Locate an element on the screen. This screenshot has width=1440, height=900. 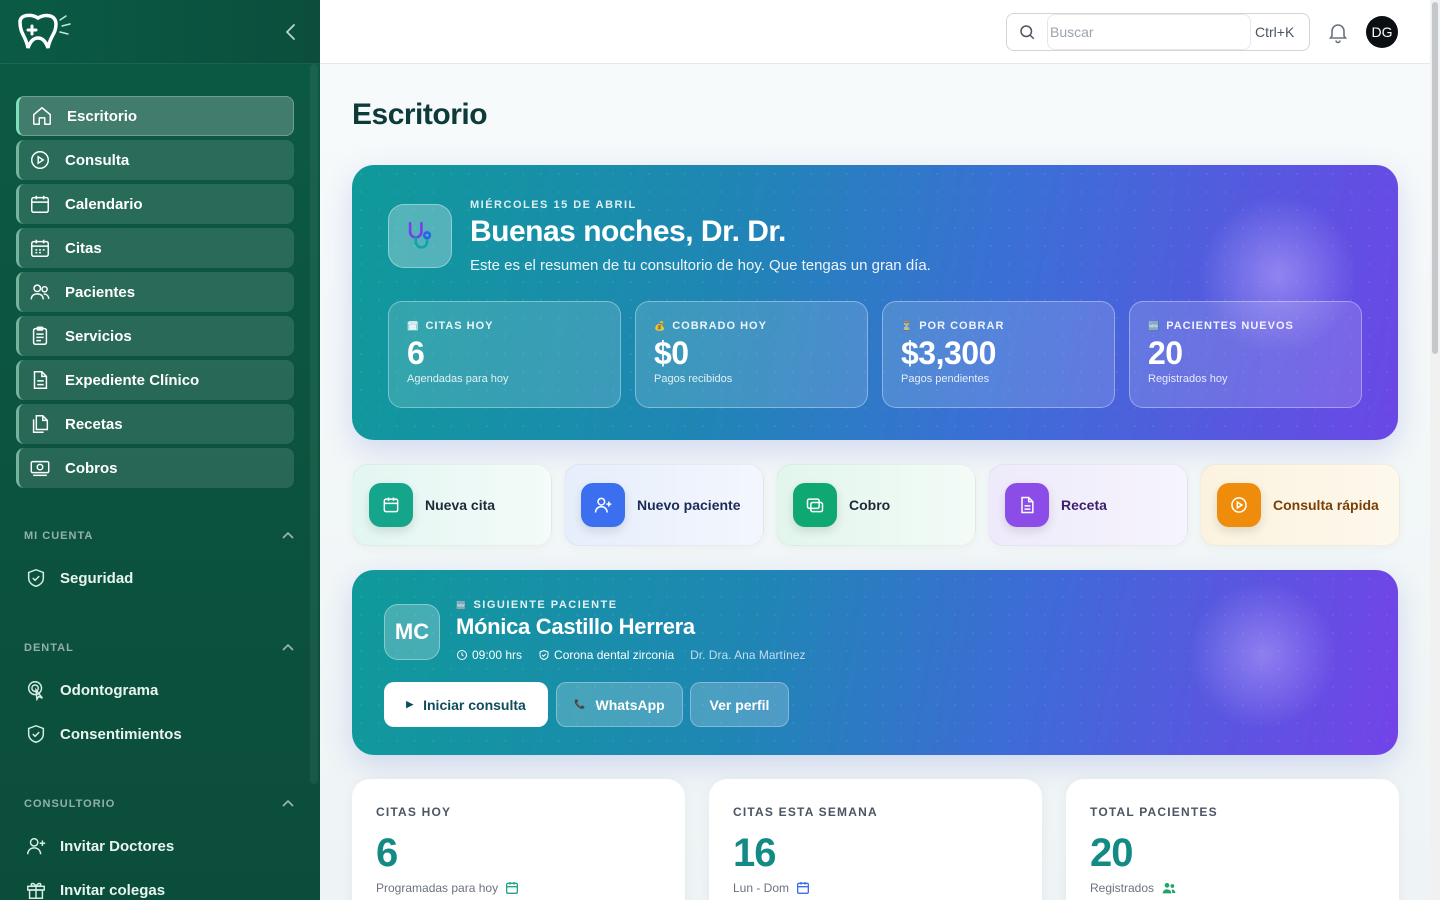
quick-action-nueva-cita: Nueva cita is located at coordinates (452, 505).